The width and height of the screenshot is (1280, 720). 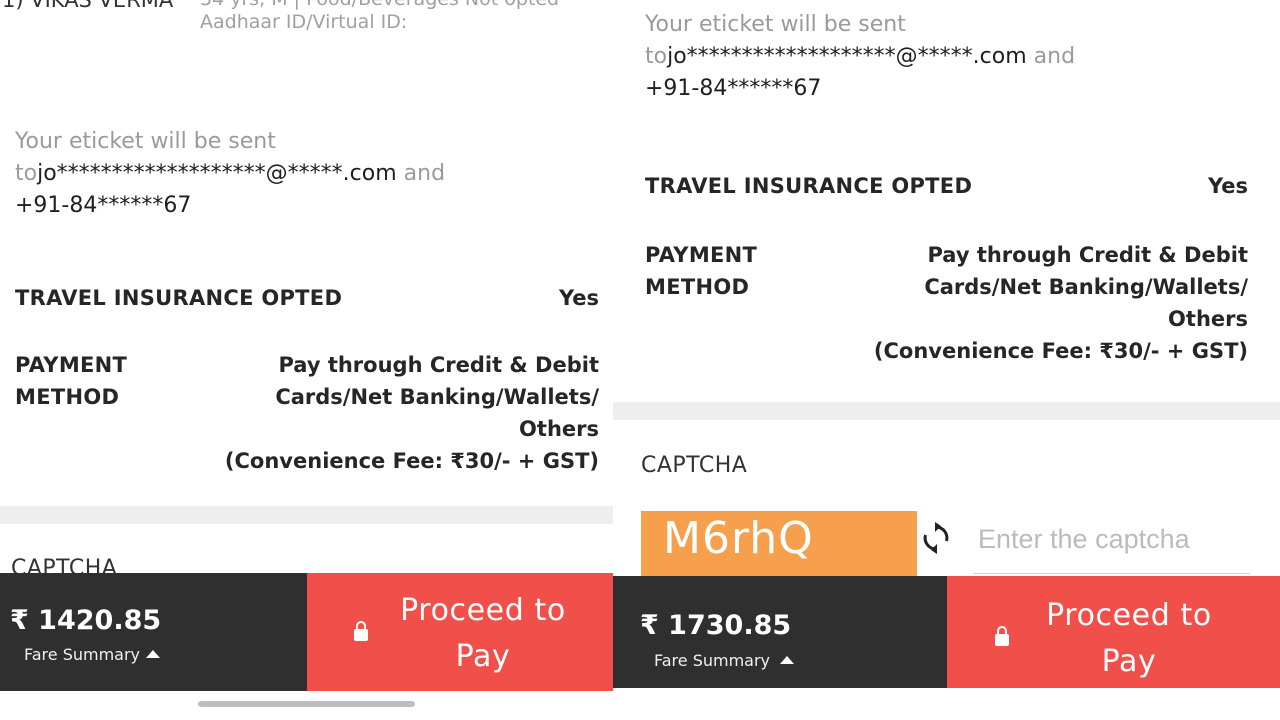 What do you see at coordinates (88, 6) in the screenshot?
I see `passenger-name: 1) VIKAS VERMA` at bounding box center [88, 6].